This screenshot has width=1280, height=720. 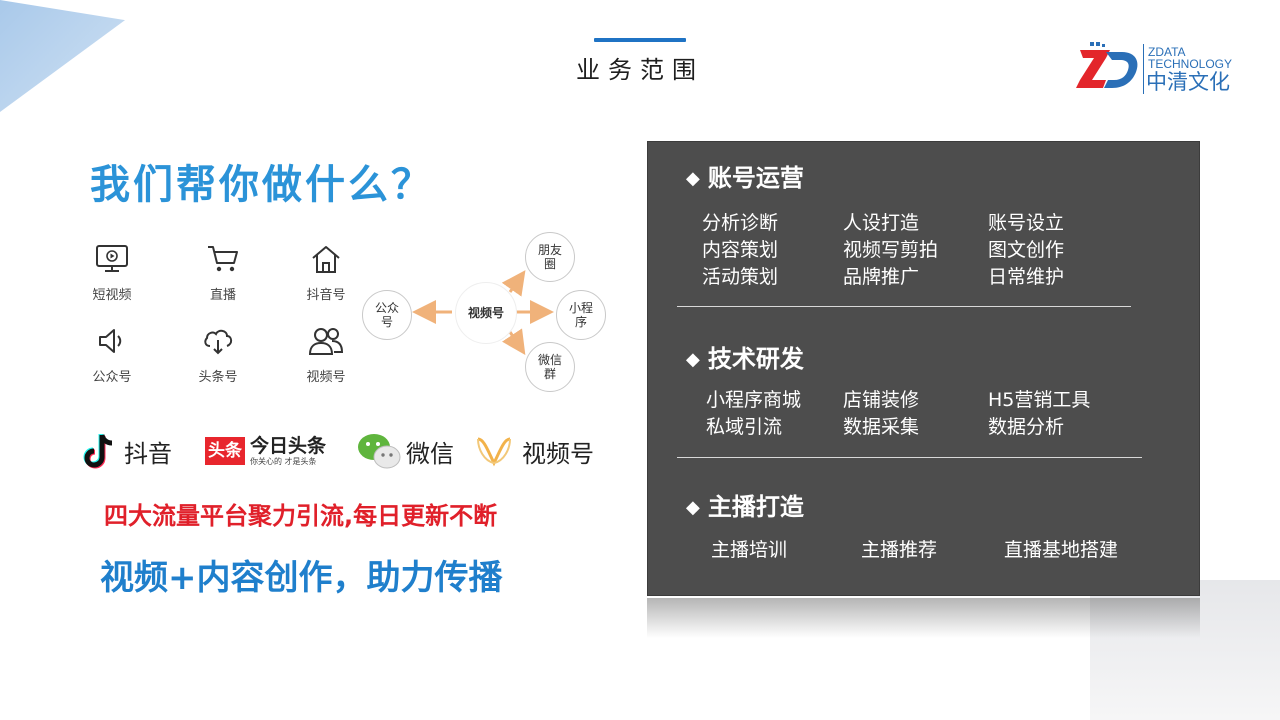 I want to click on service-item: H5营销工具, so click(x=1039, y=400).